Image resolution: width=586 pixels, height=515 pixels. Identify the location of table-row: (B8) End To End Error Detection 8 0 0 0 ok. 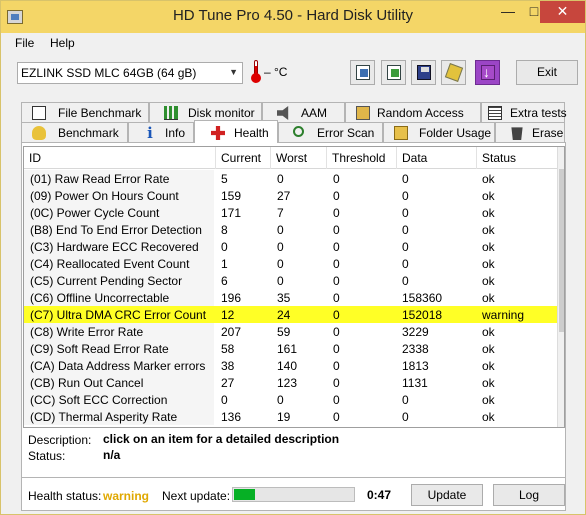
(290, 229).